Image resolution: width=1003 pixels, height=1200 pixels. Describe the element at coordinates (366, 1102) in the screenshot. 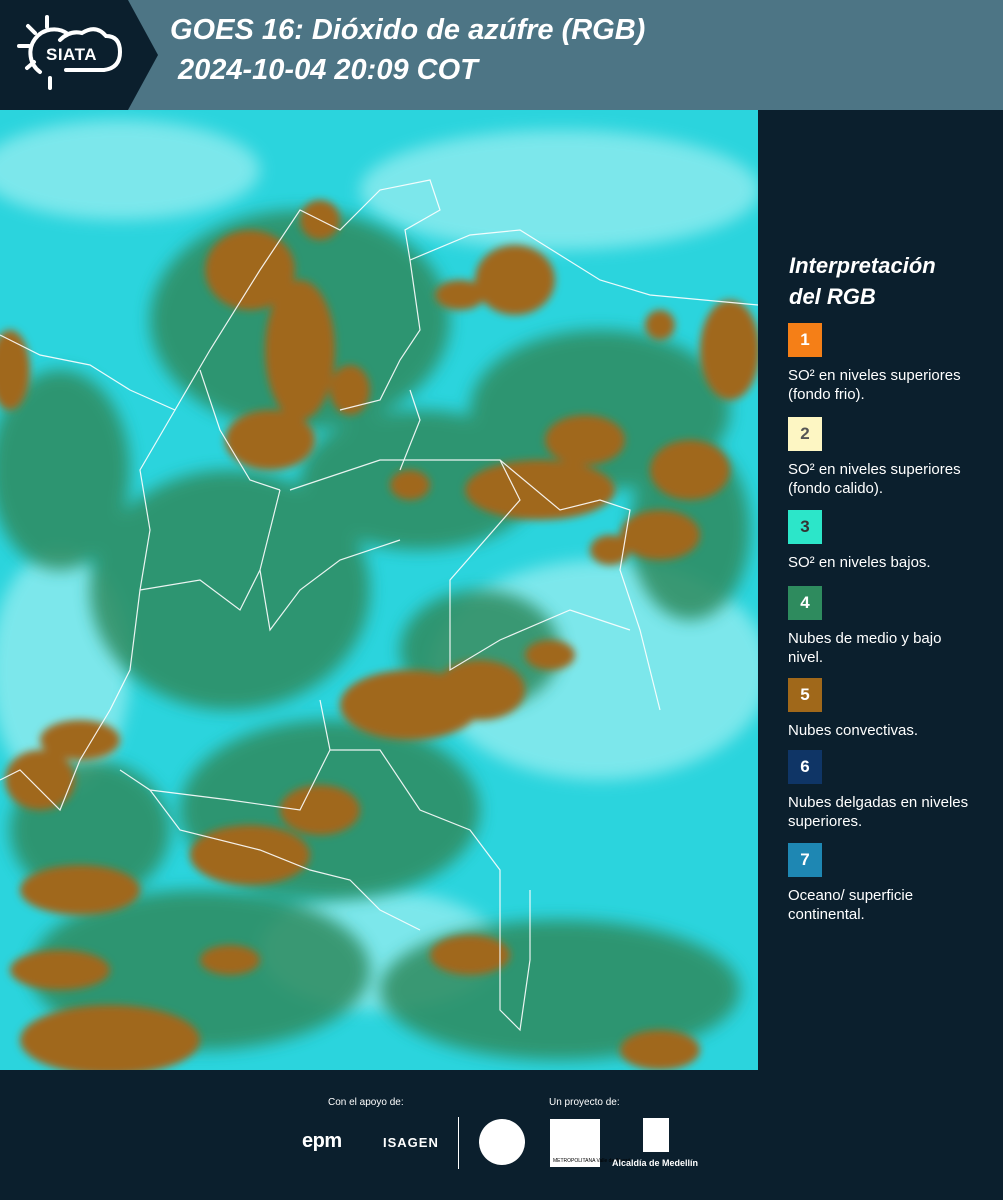

I see `support-label: Con el apoyo de:` at that location.